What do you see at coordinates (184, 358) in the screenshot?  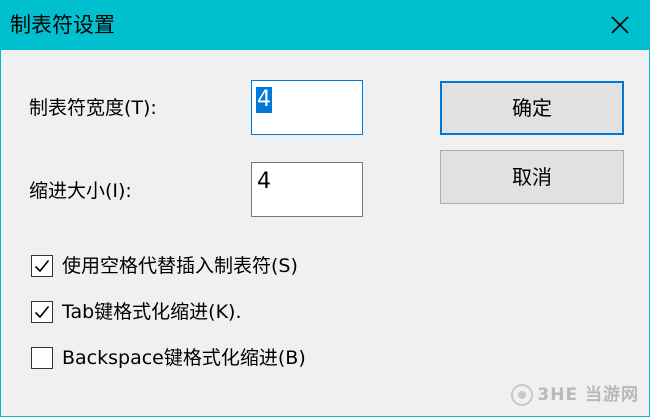 I see `option-label: Backspace键格式化缩进(B)` at bounding box center [184, 358].